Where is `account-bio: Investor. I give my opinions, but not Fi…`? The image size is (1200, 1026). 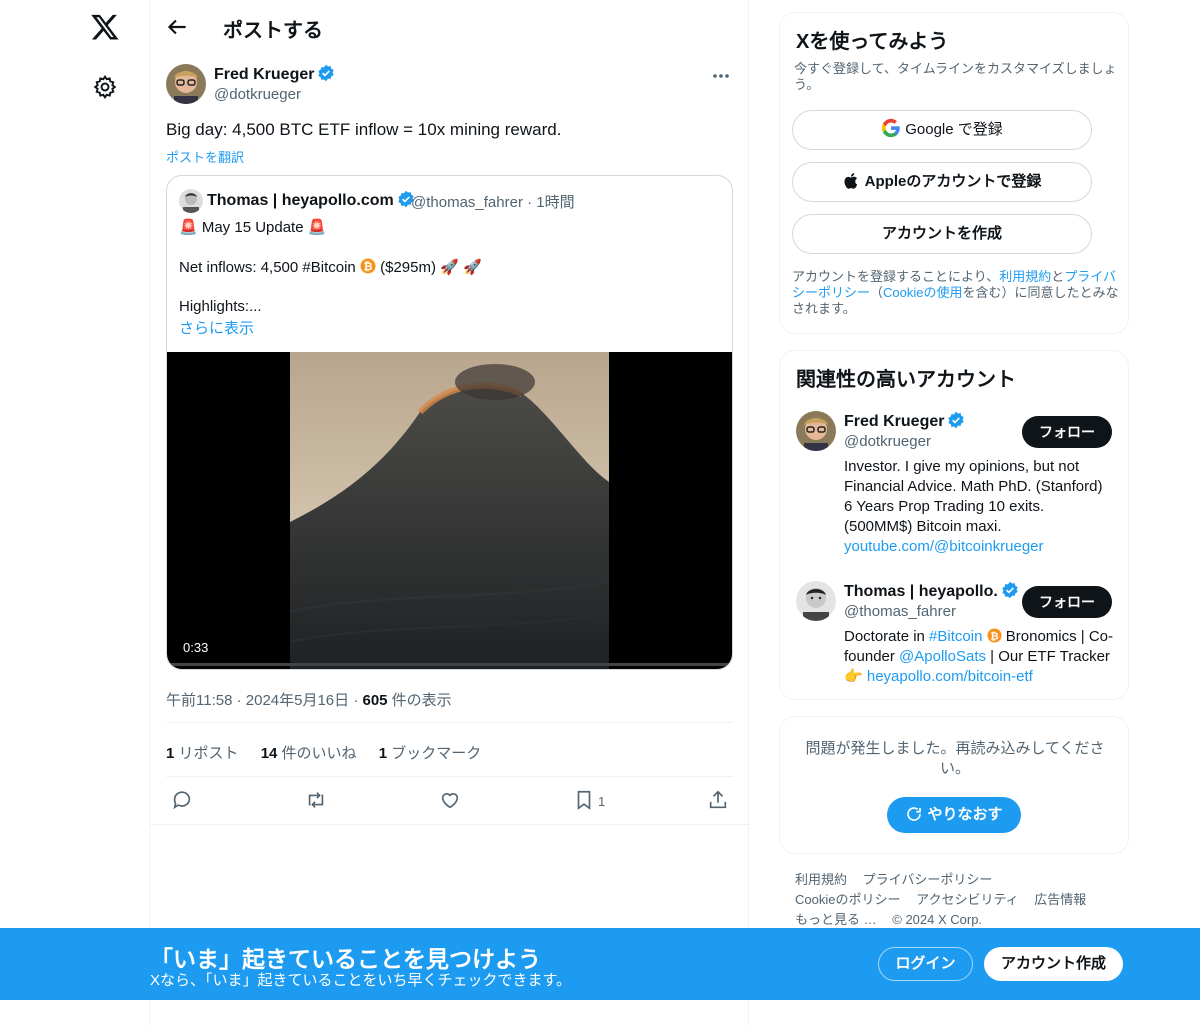
account-bio: Investor. I give my opinions, but not Fi… is located at coordinates (979, 507).